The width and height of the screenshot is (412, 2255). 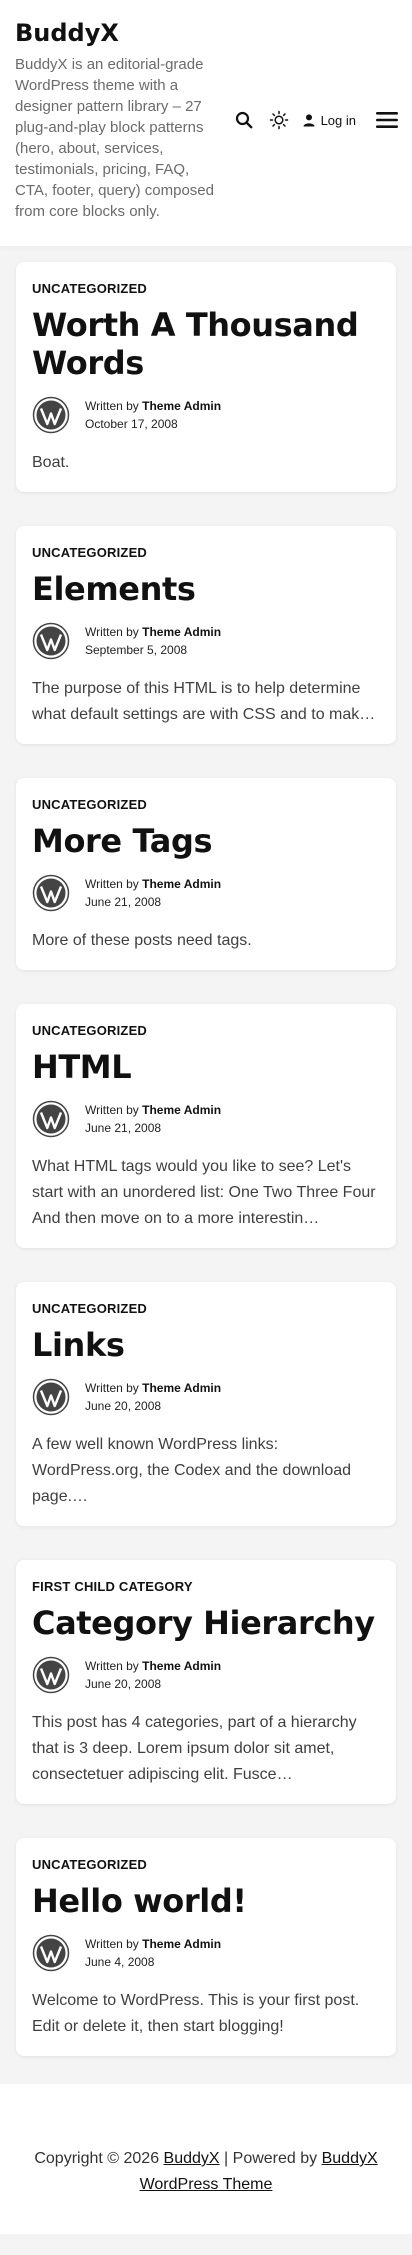 What do you see at coordinates (131, 424) in the screenshot?
I see `post-date: October 17, 2008` at bounding box center [131, 424].